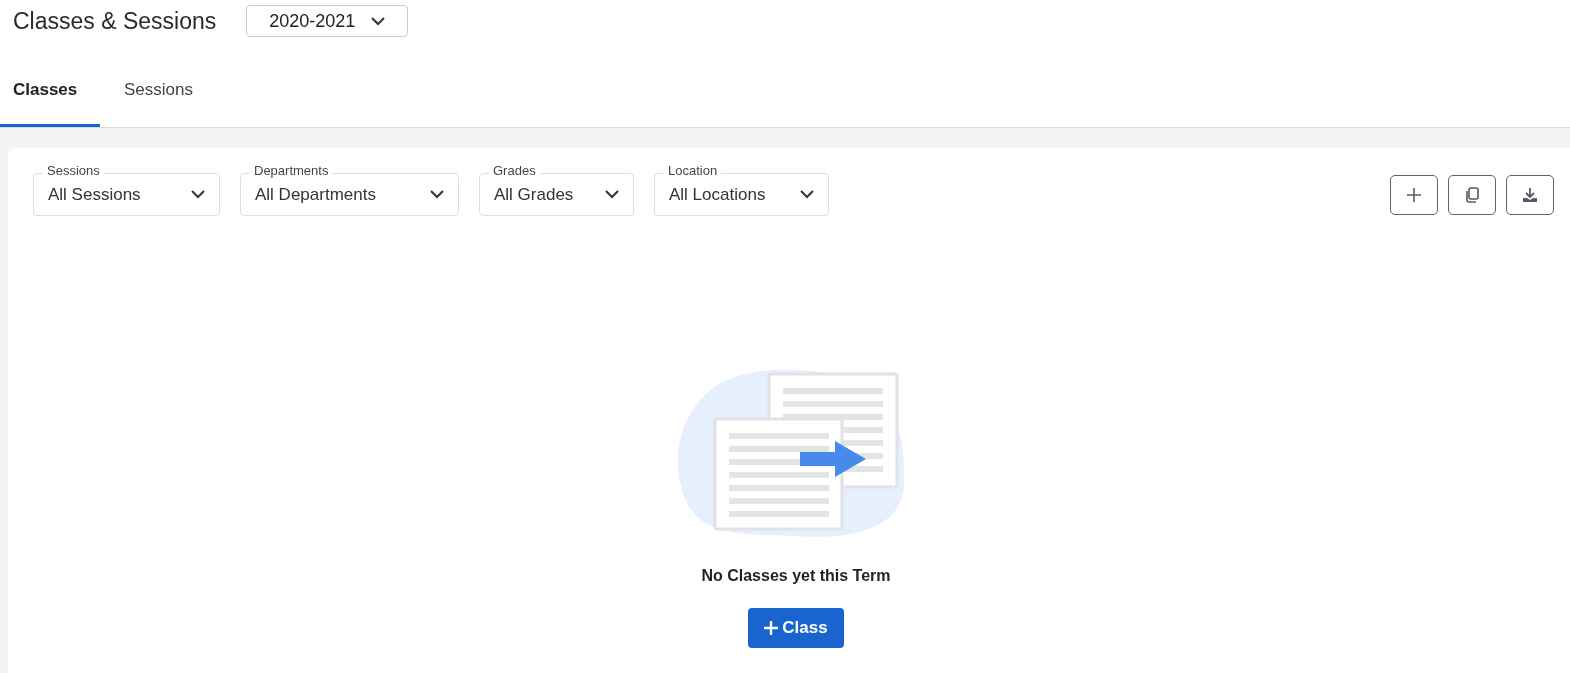  I want to click on filter-value: All Sessions, so click(94, 194).